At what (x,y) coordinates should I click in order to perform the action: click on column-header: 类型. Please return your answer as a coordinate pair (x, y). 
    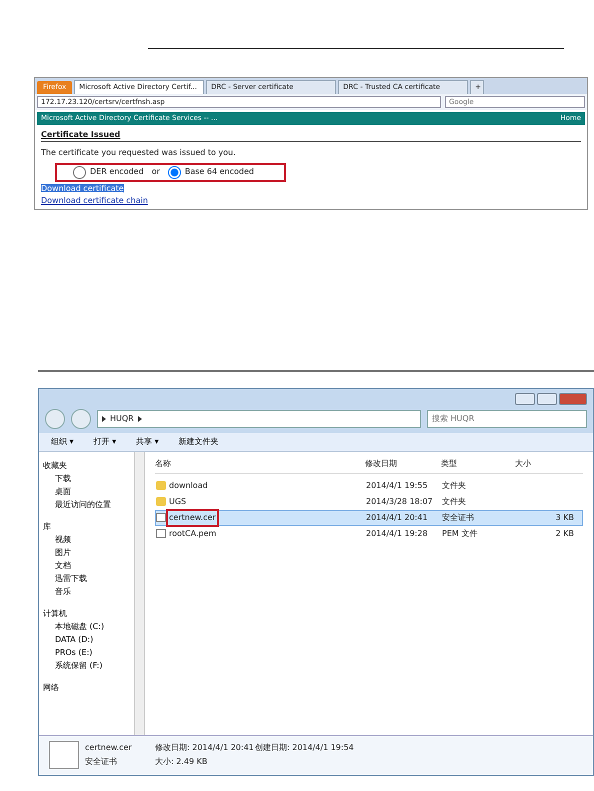
    Looking at the image, I should click on (478, 464).